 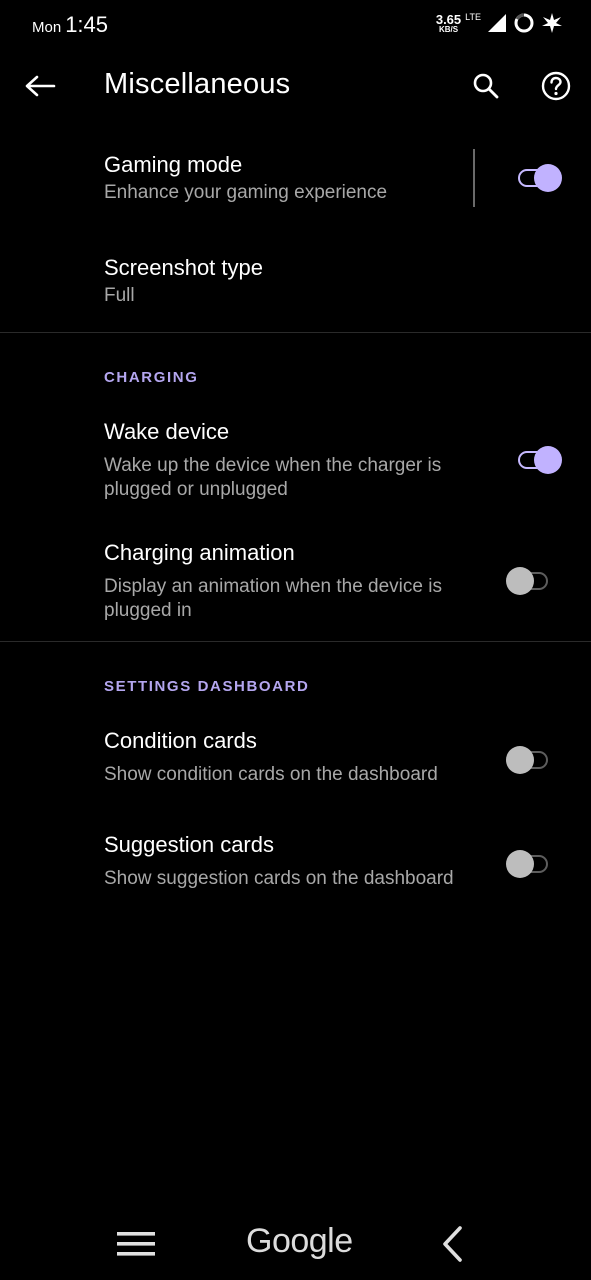 What do you see at coordinates (279, 878) in the screenshot?
I see `suggestion-cards-summary: Show suggestion cards on the dashboard` at bounding box center [279, 878].